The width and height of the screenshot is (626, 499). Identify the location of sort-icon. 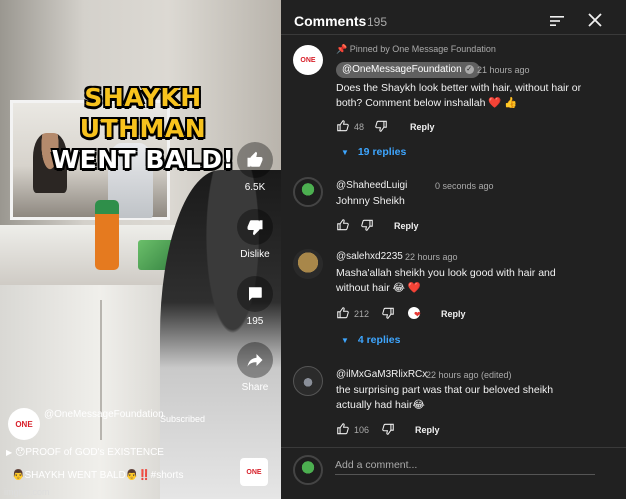
(557, 21).